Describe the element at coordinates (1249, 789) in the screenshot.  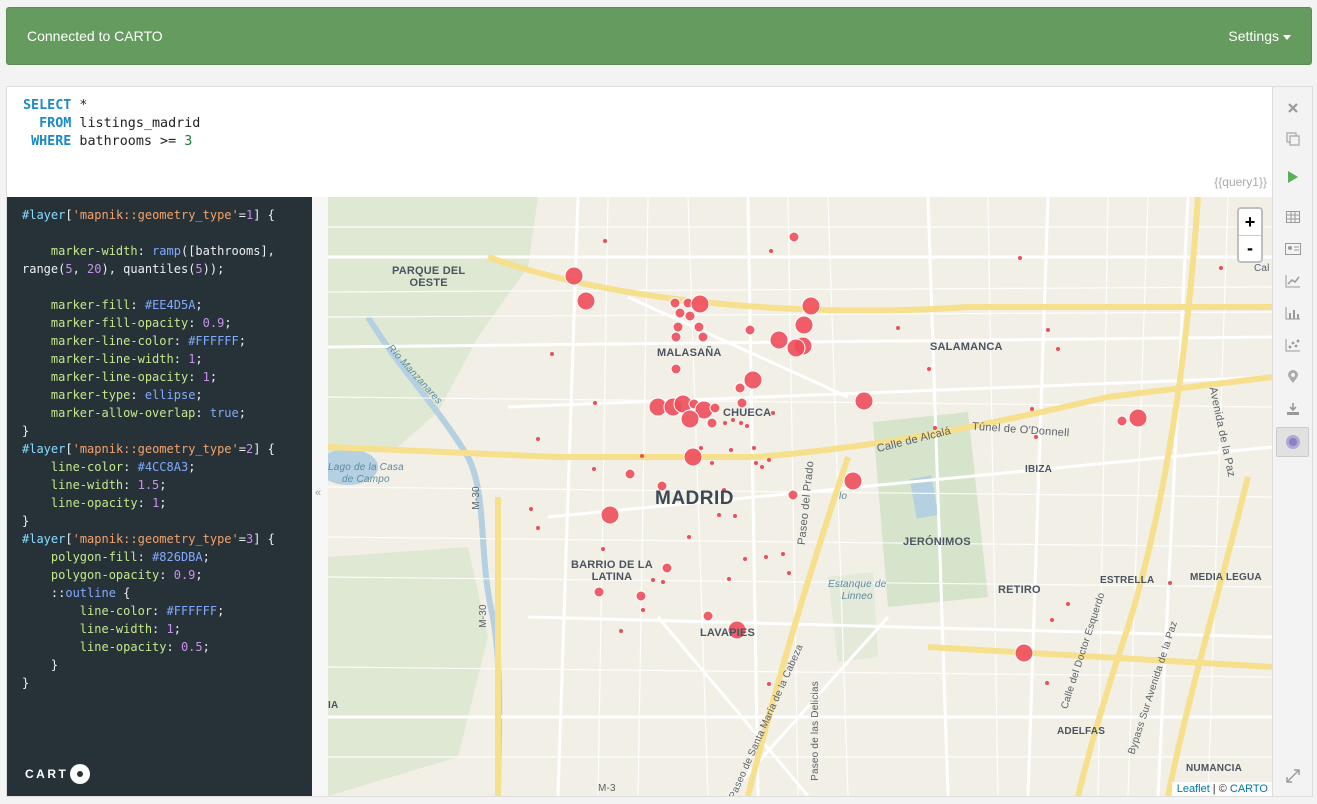
I see `carto-link: CARTO` at that location.